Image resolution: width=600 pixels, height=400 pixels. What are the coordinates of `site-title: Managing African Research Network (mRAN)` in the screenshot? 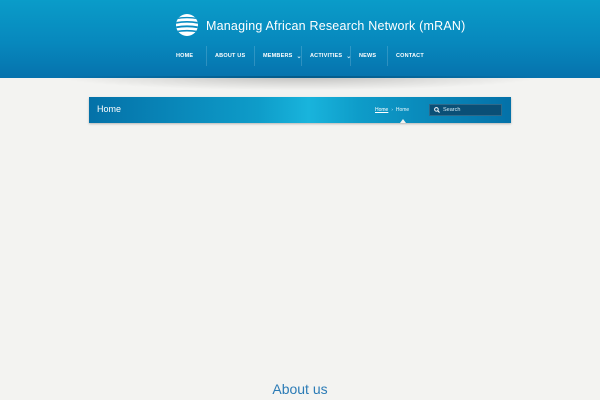 It's located at (335, 26).